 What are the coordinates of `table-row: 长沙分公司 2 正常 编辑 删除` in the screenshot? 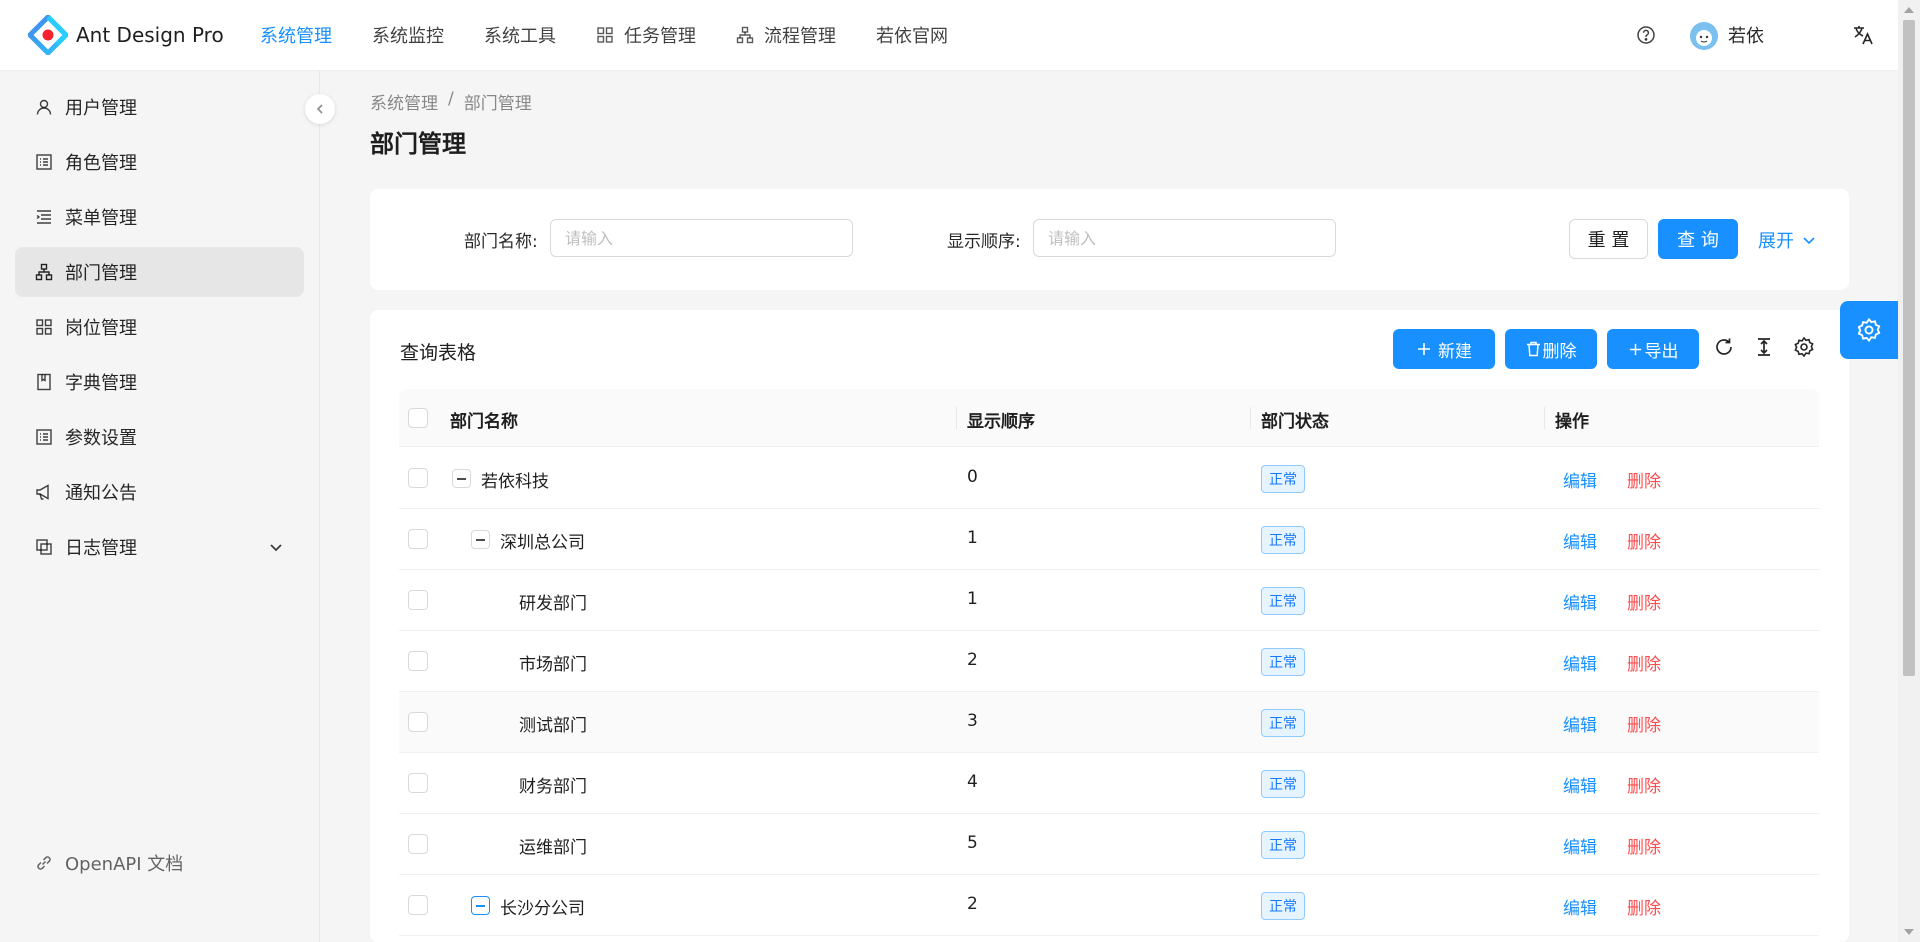 It's located at (1109, 905).